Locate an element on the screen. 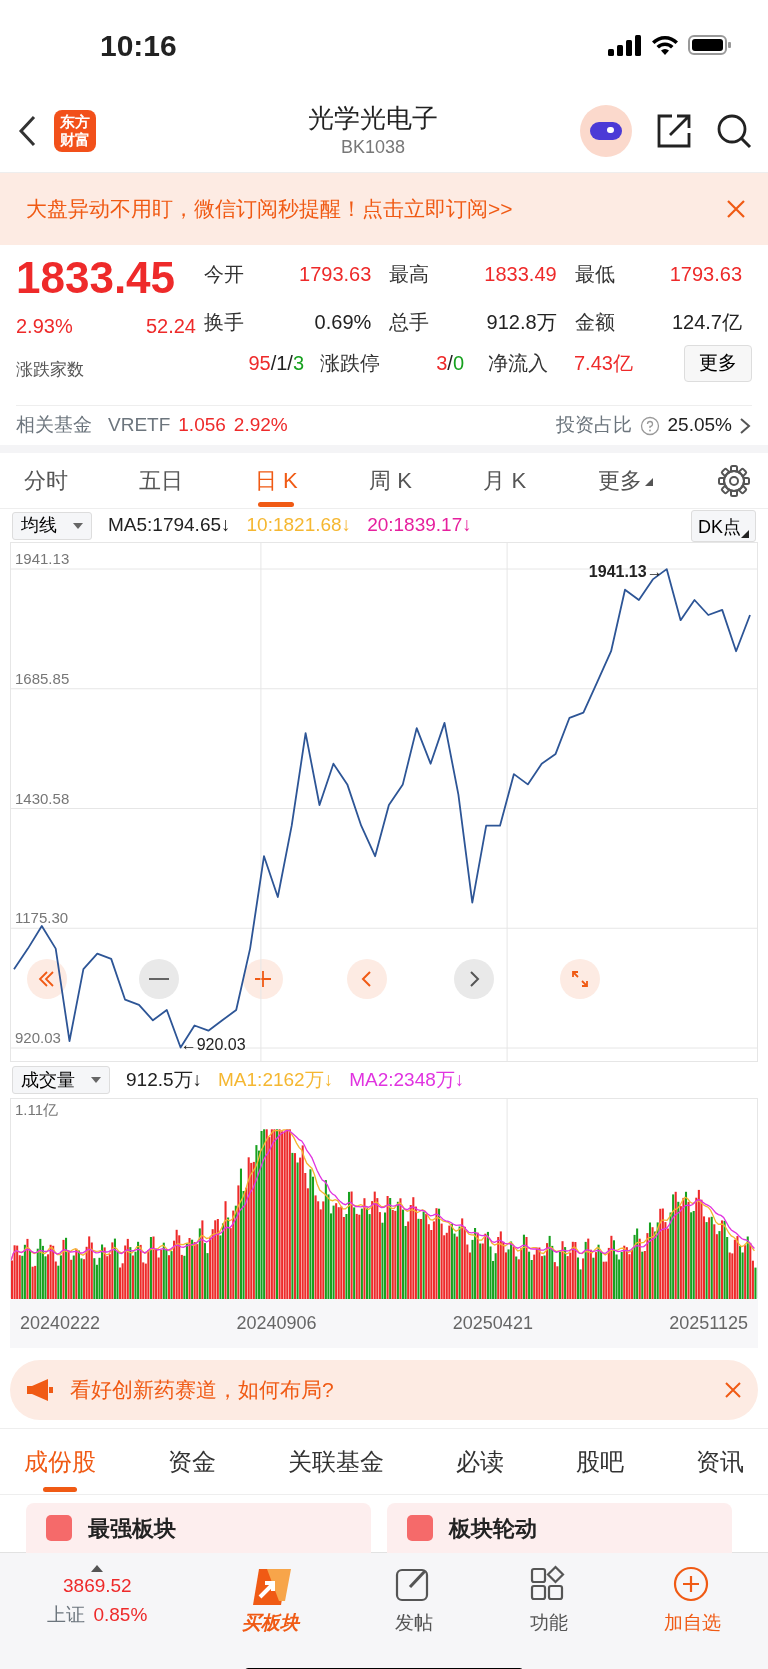 The height and width of the screenshot is (1669, 768). stat-label: 换手 is located at coordinates (224, 322).